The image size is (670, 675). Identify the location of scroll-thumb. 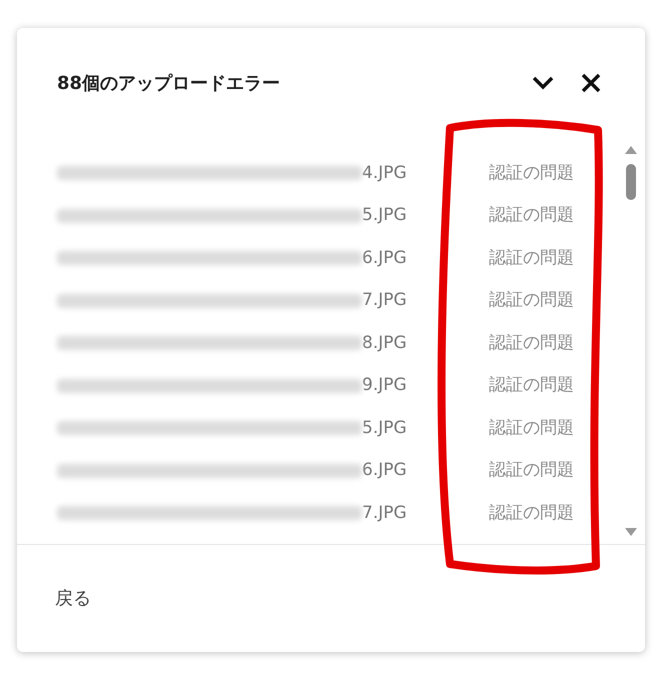
(631, 182).